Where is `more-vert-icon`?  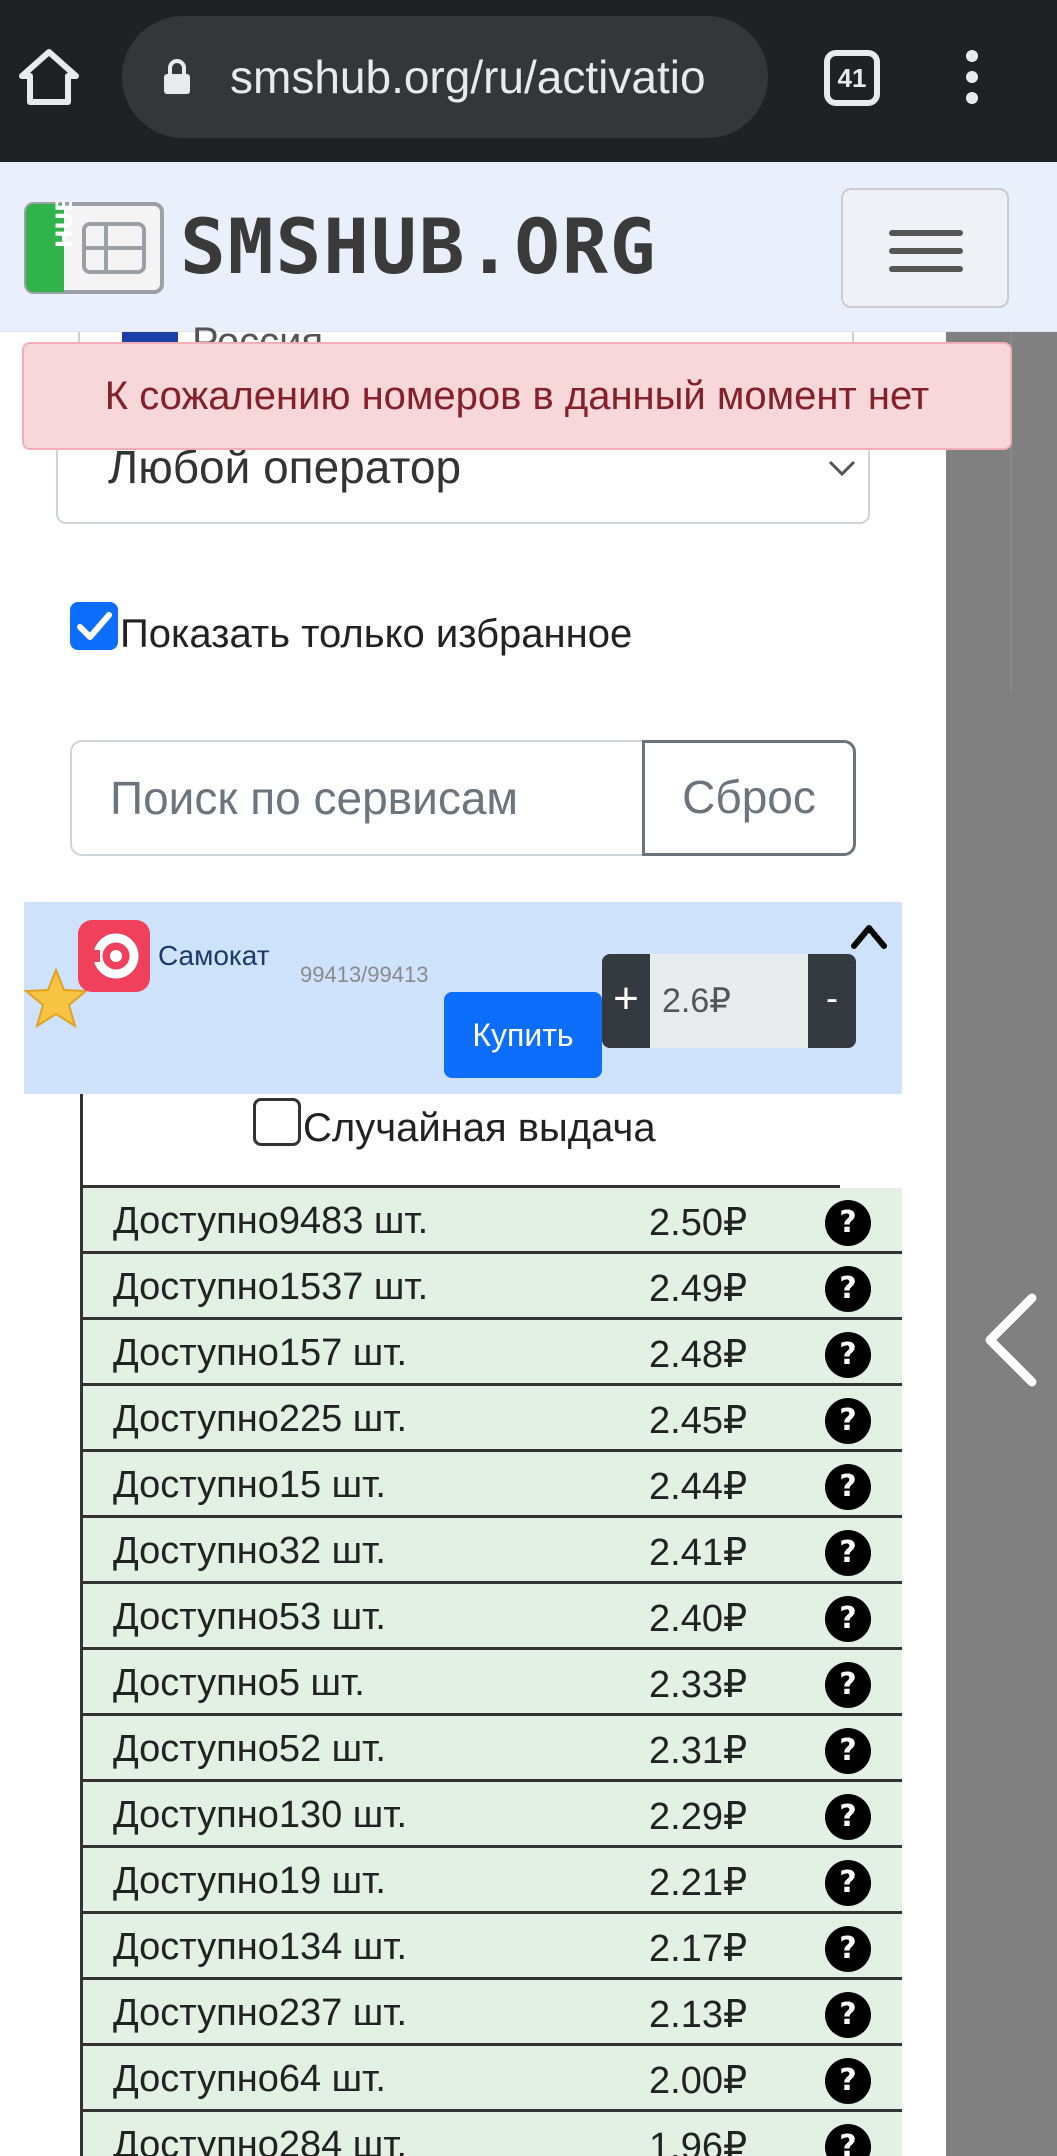
more-vert-icon is located at coordinates (972, 56).